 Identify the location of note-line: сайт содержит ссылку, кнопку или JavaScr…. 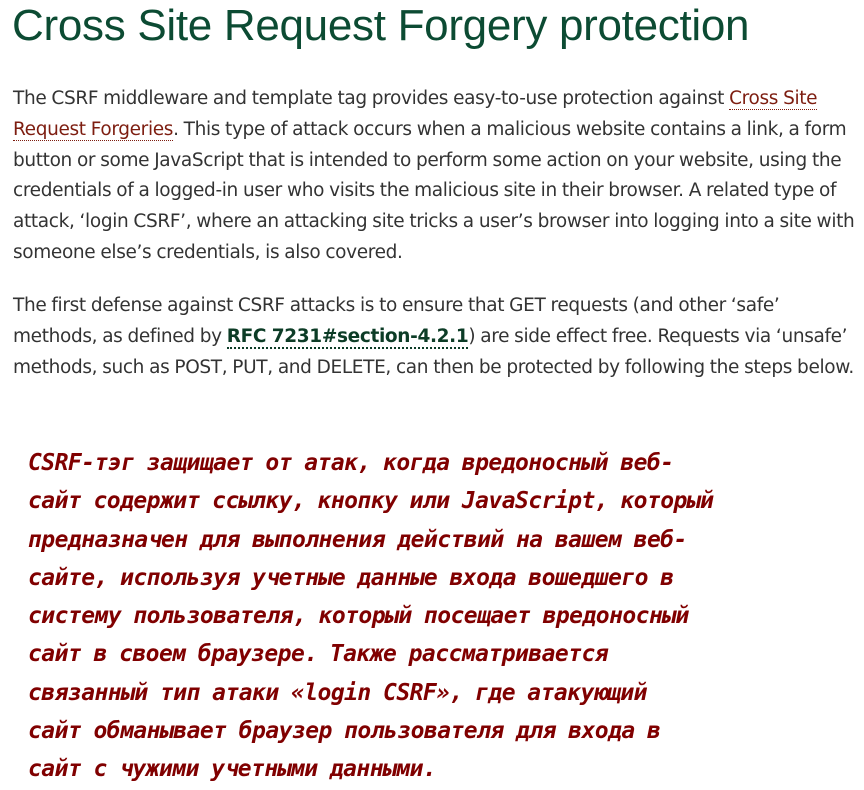
(371, 501).